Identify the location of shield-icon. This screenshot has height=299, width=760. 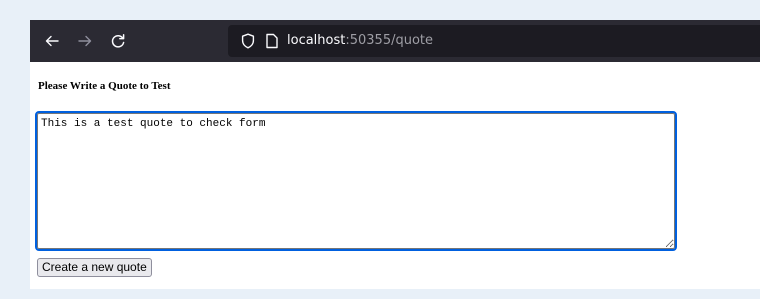
(248, 41).